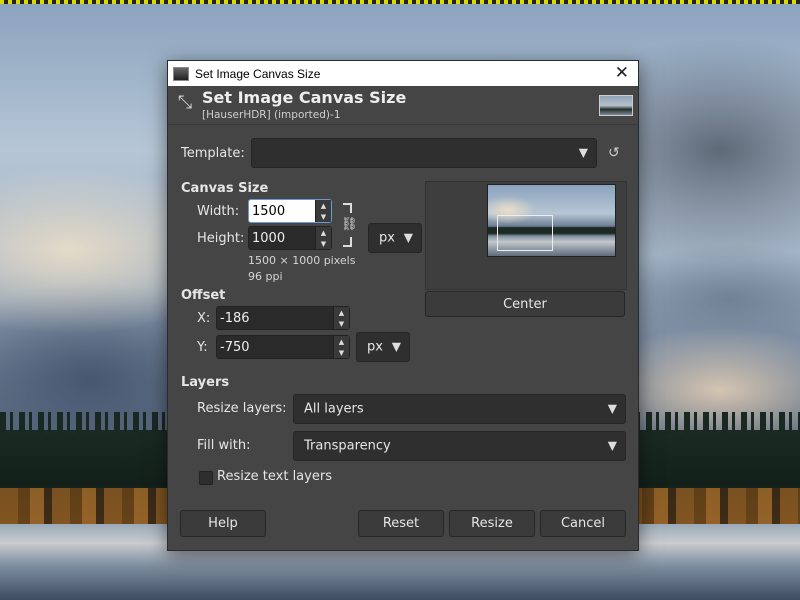 This screenshot has height=600, width=800. Describe the element at coordinates (424, 153) in the screenshot. I see `template-combo: ▼` at that location.